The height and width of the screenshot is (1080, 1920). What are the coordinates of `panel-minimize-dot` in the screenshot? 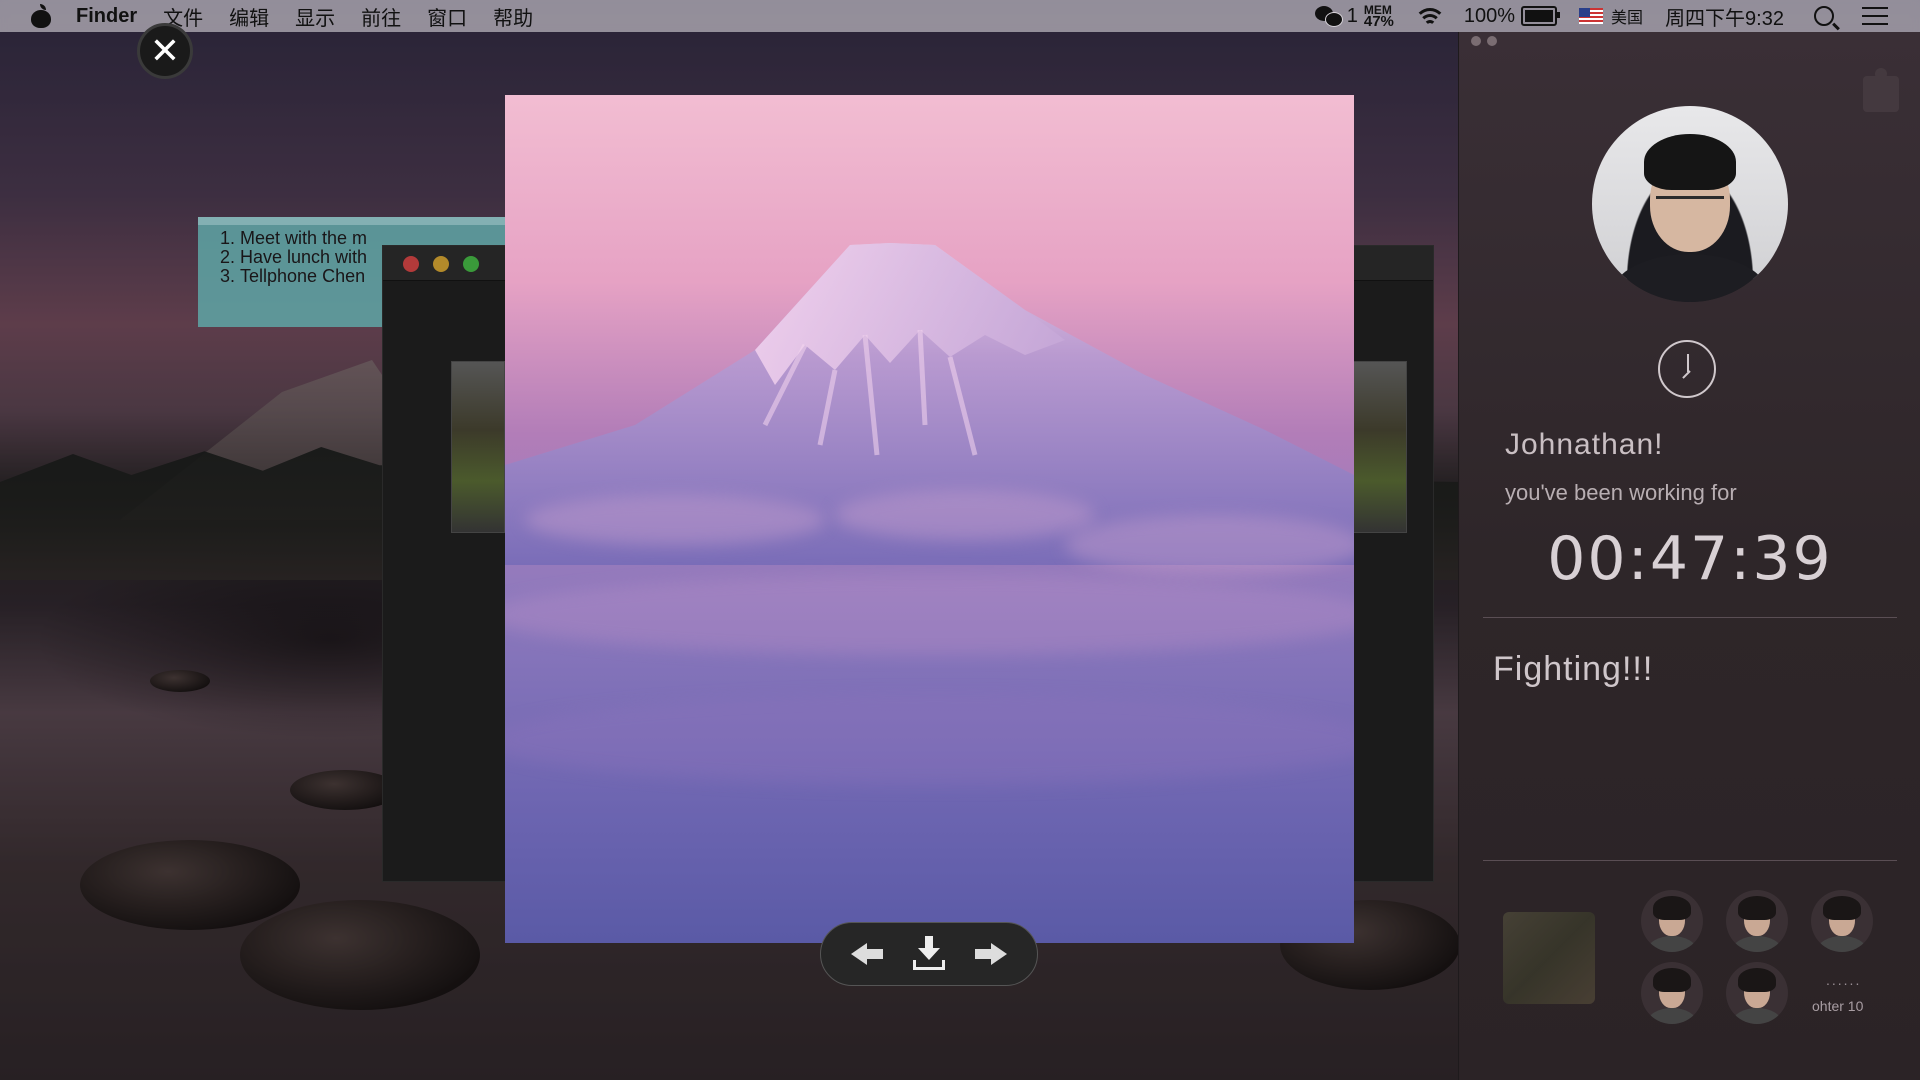 It's located at (1492, 41).